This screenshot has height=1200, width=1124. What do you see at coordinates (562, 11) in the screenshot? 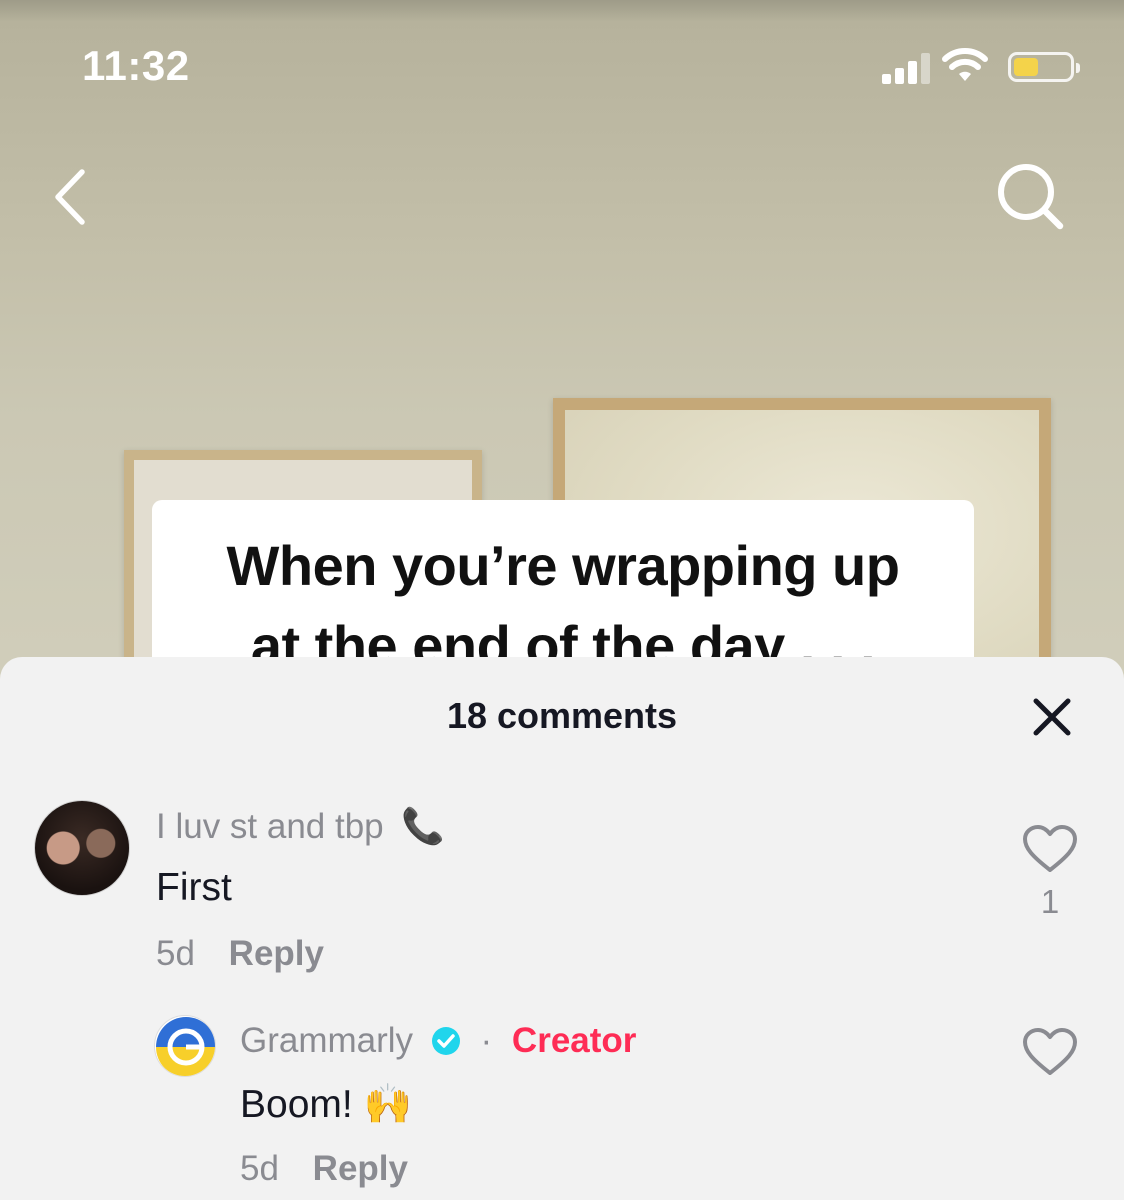
I see `top-shade` at bounding box center [562, 11].